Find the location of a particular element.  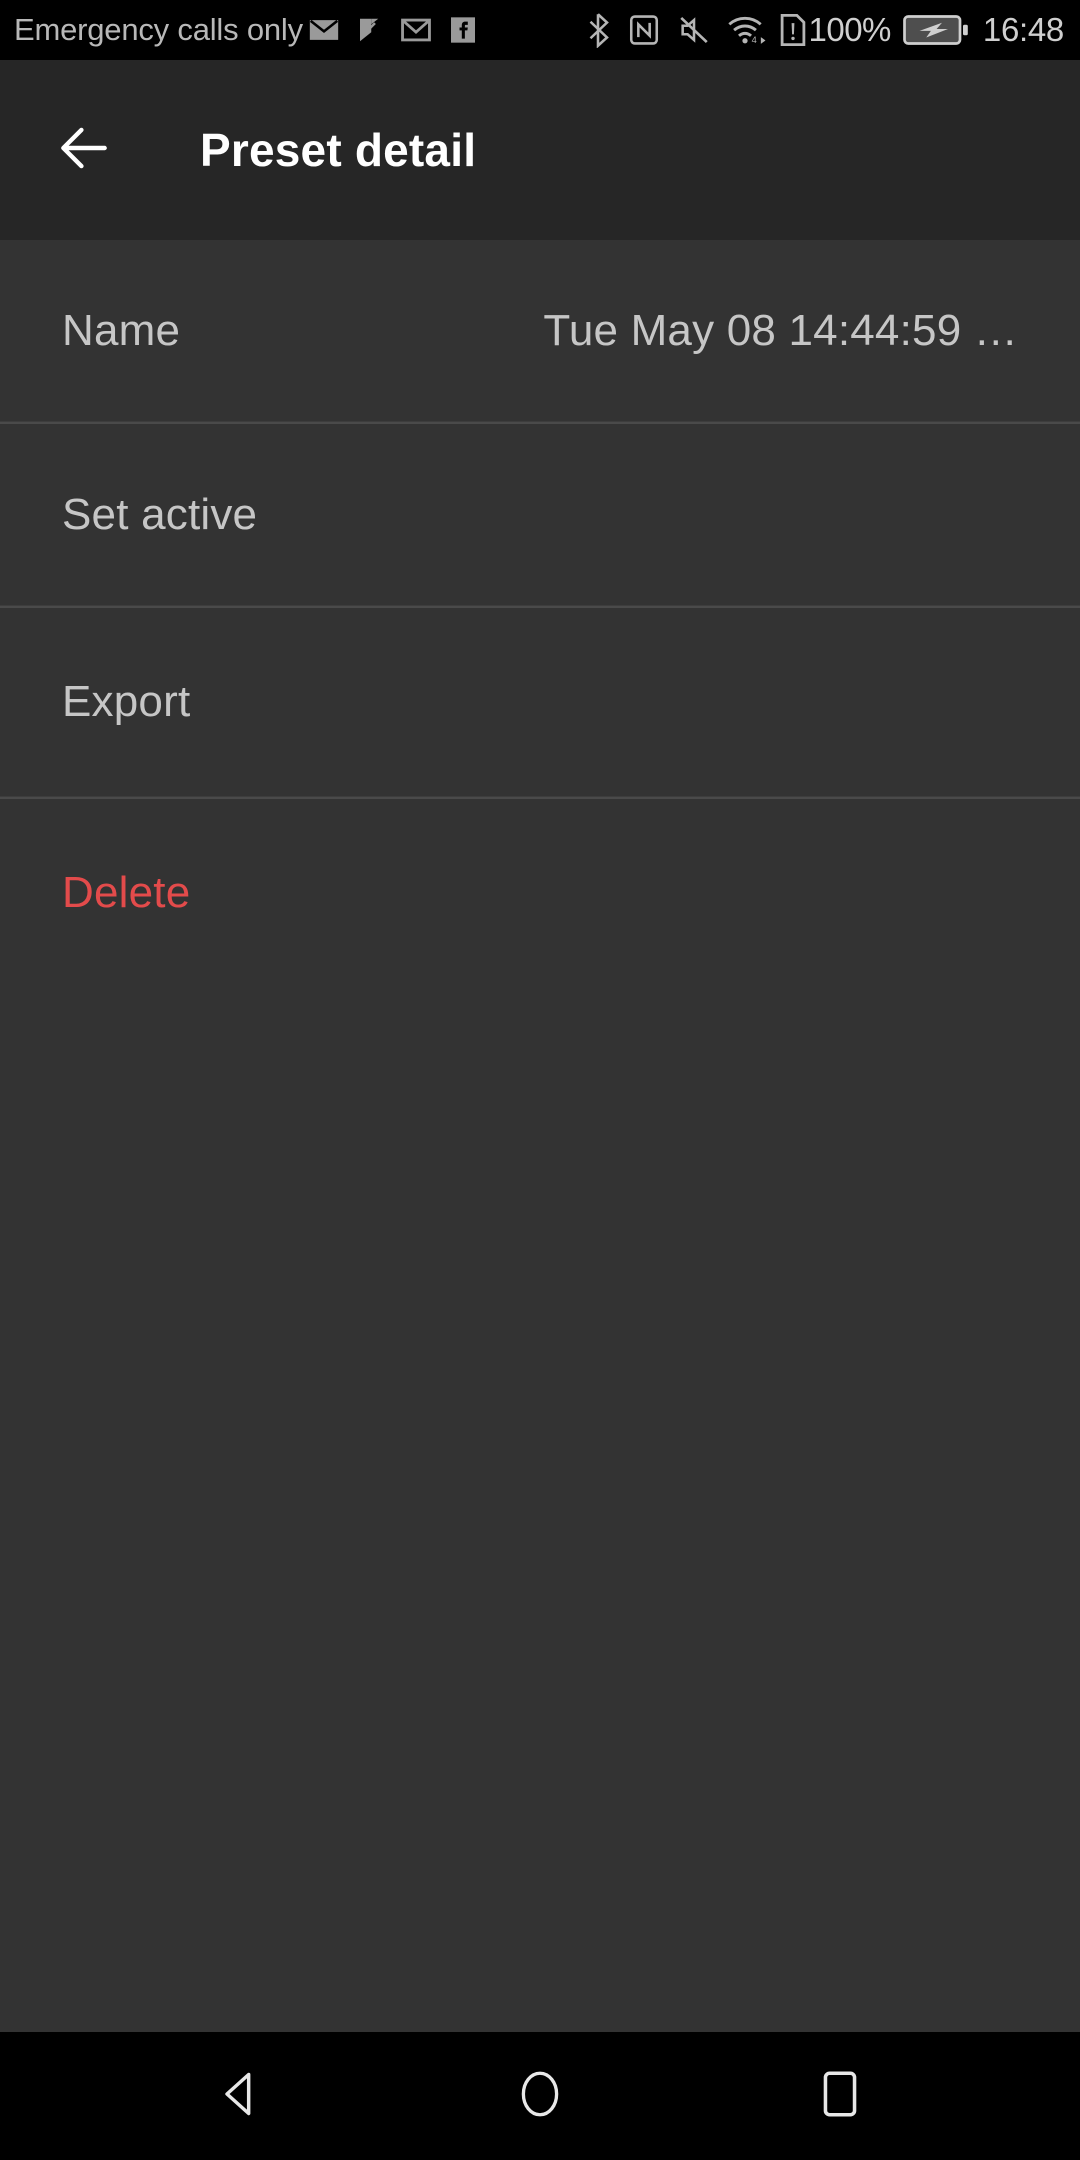

nav-recents-button is located at coordinates (840, 2096).